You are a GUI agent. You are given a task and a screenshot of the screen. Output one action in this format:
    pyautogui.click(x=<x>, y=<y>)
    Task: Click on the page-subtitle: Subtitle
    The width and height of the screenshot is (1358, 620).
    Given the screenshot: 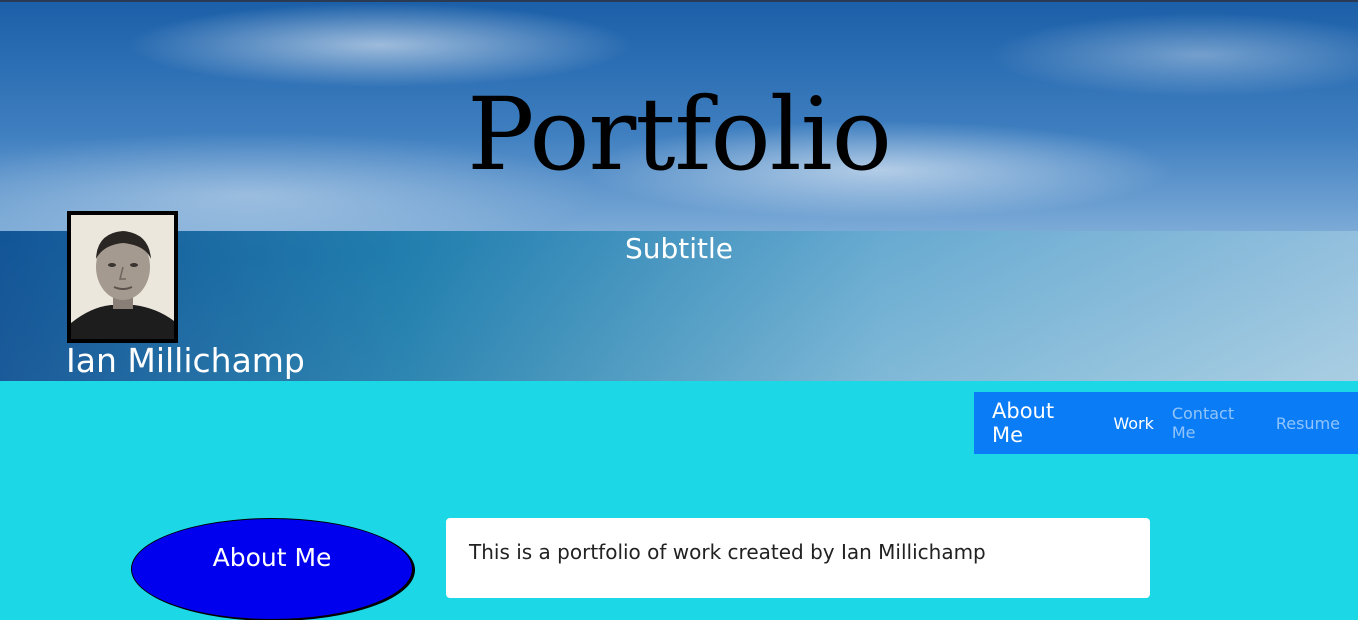 What is the action you would take?
    pyautogui.click(x=679, y=248)
    